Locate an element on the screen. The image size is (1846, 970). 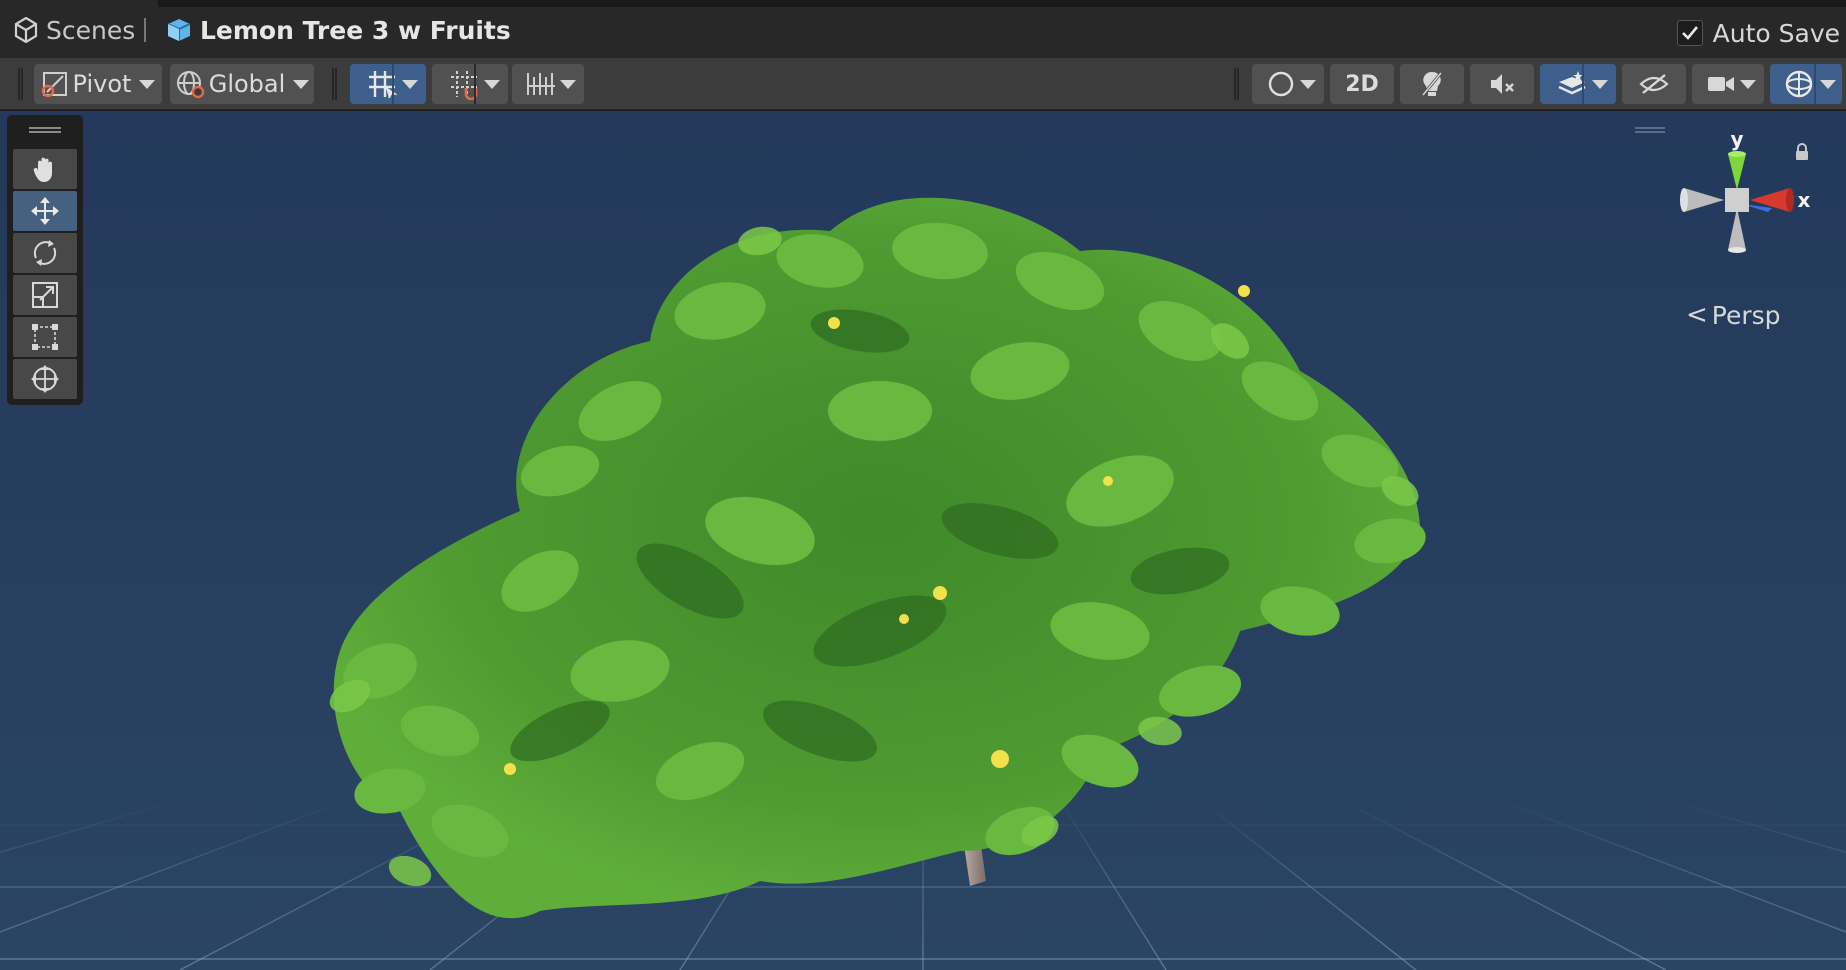
x-axis-label: x is located at coordinates (1804, 200).